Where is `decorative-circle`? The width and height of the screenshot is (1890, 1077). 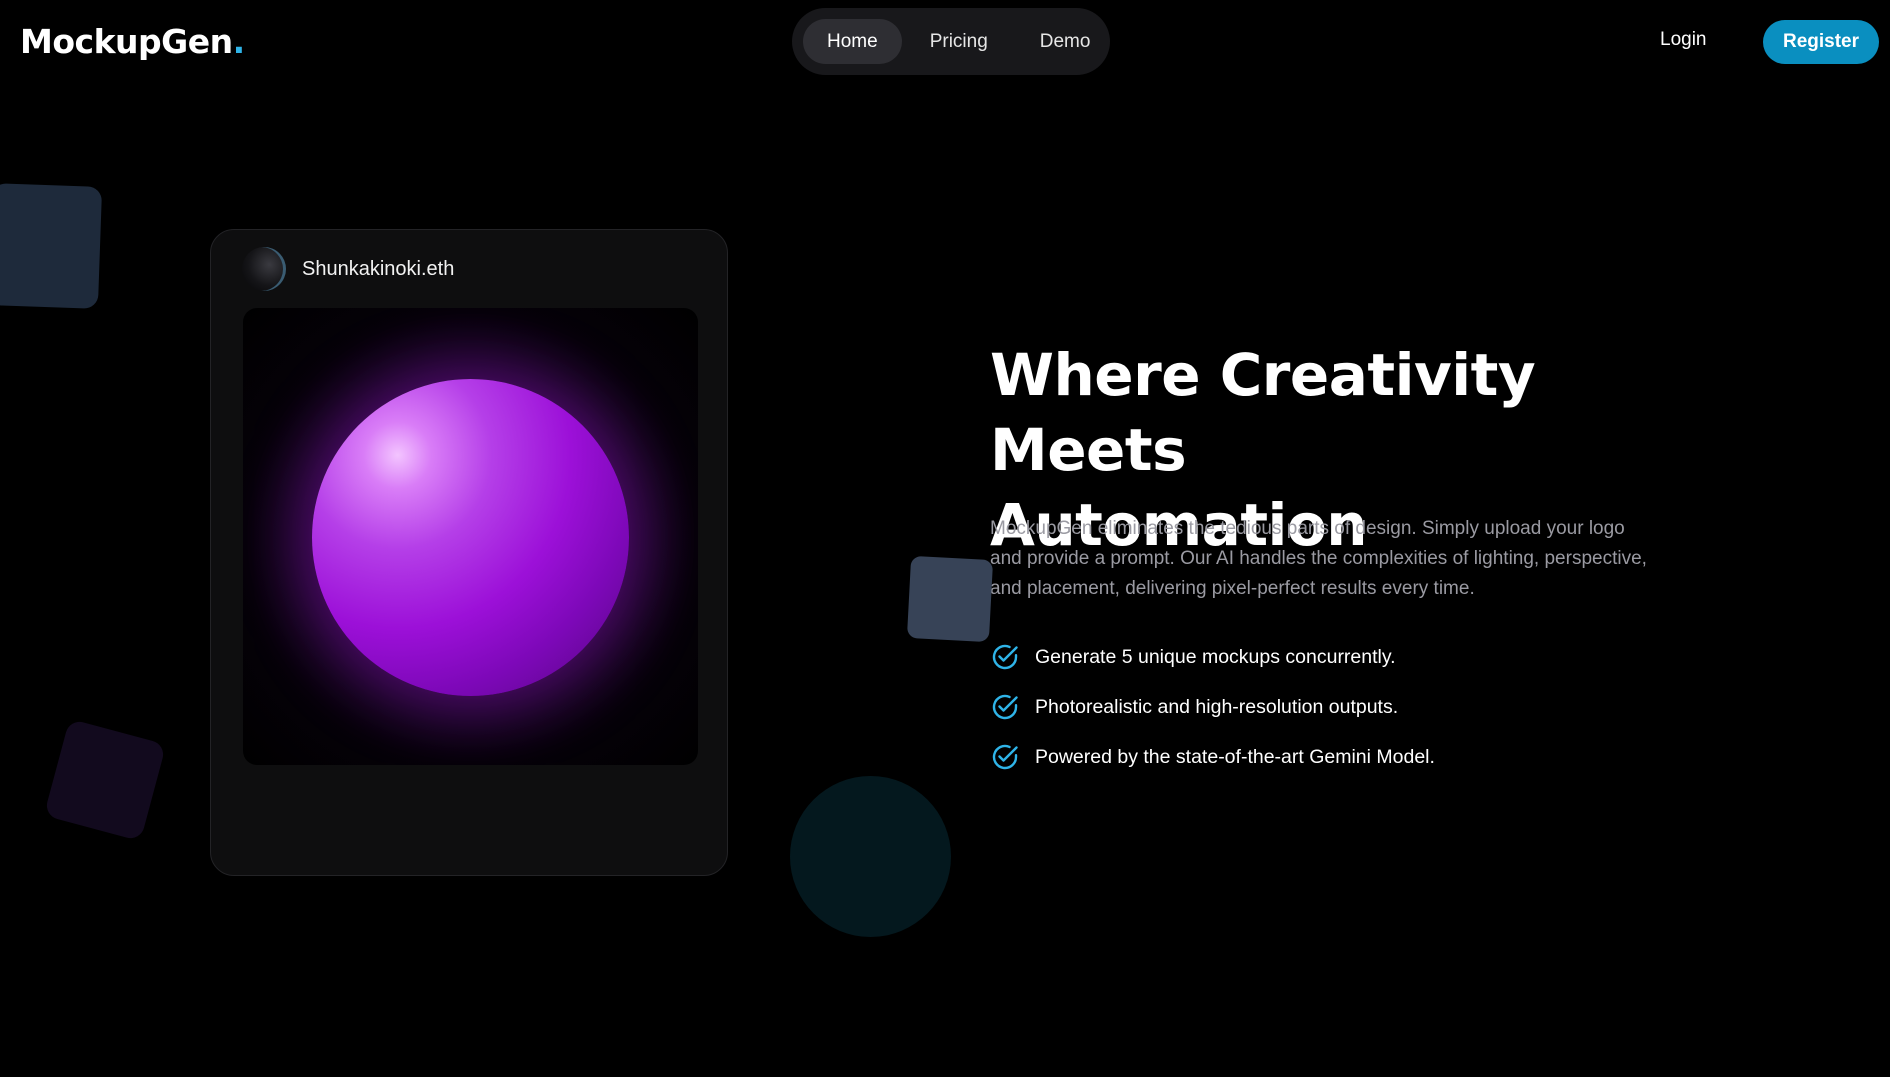
decorative-circle is located at coordinates (870, 856).